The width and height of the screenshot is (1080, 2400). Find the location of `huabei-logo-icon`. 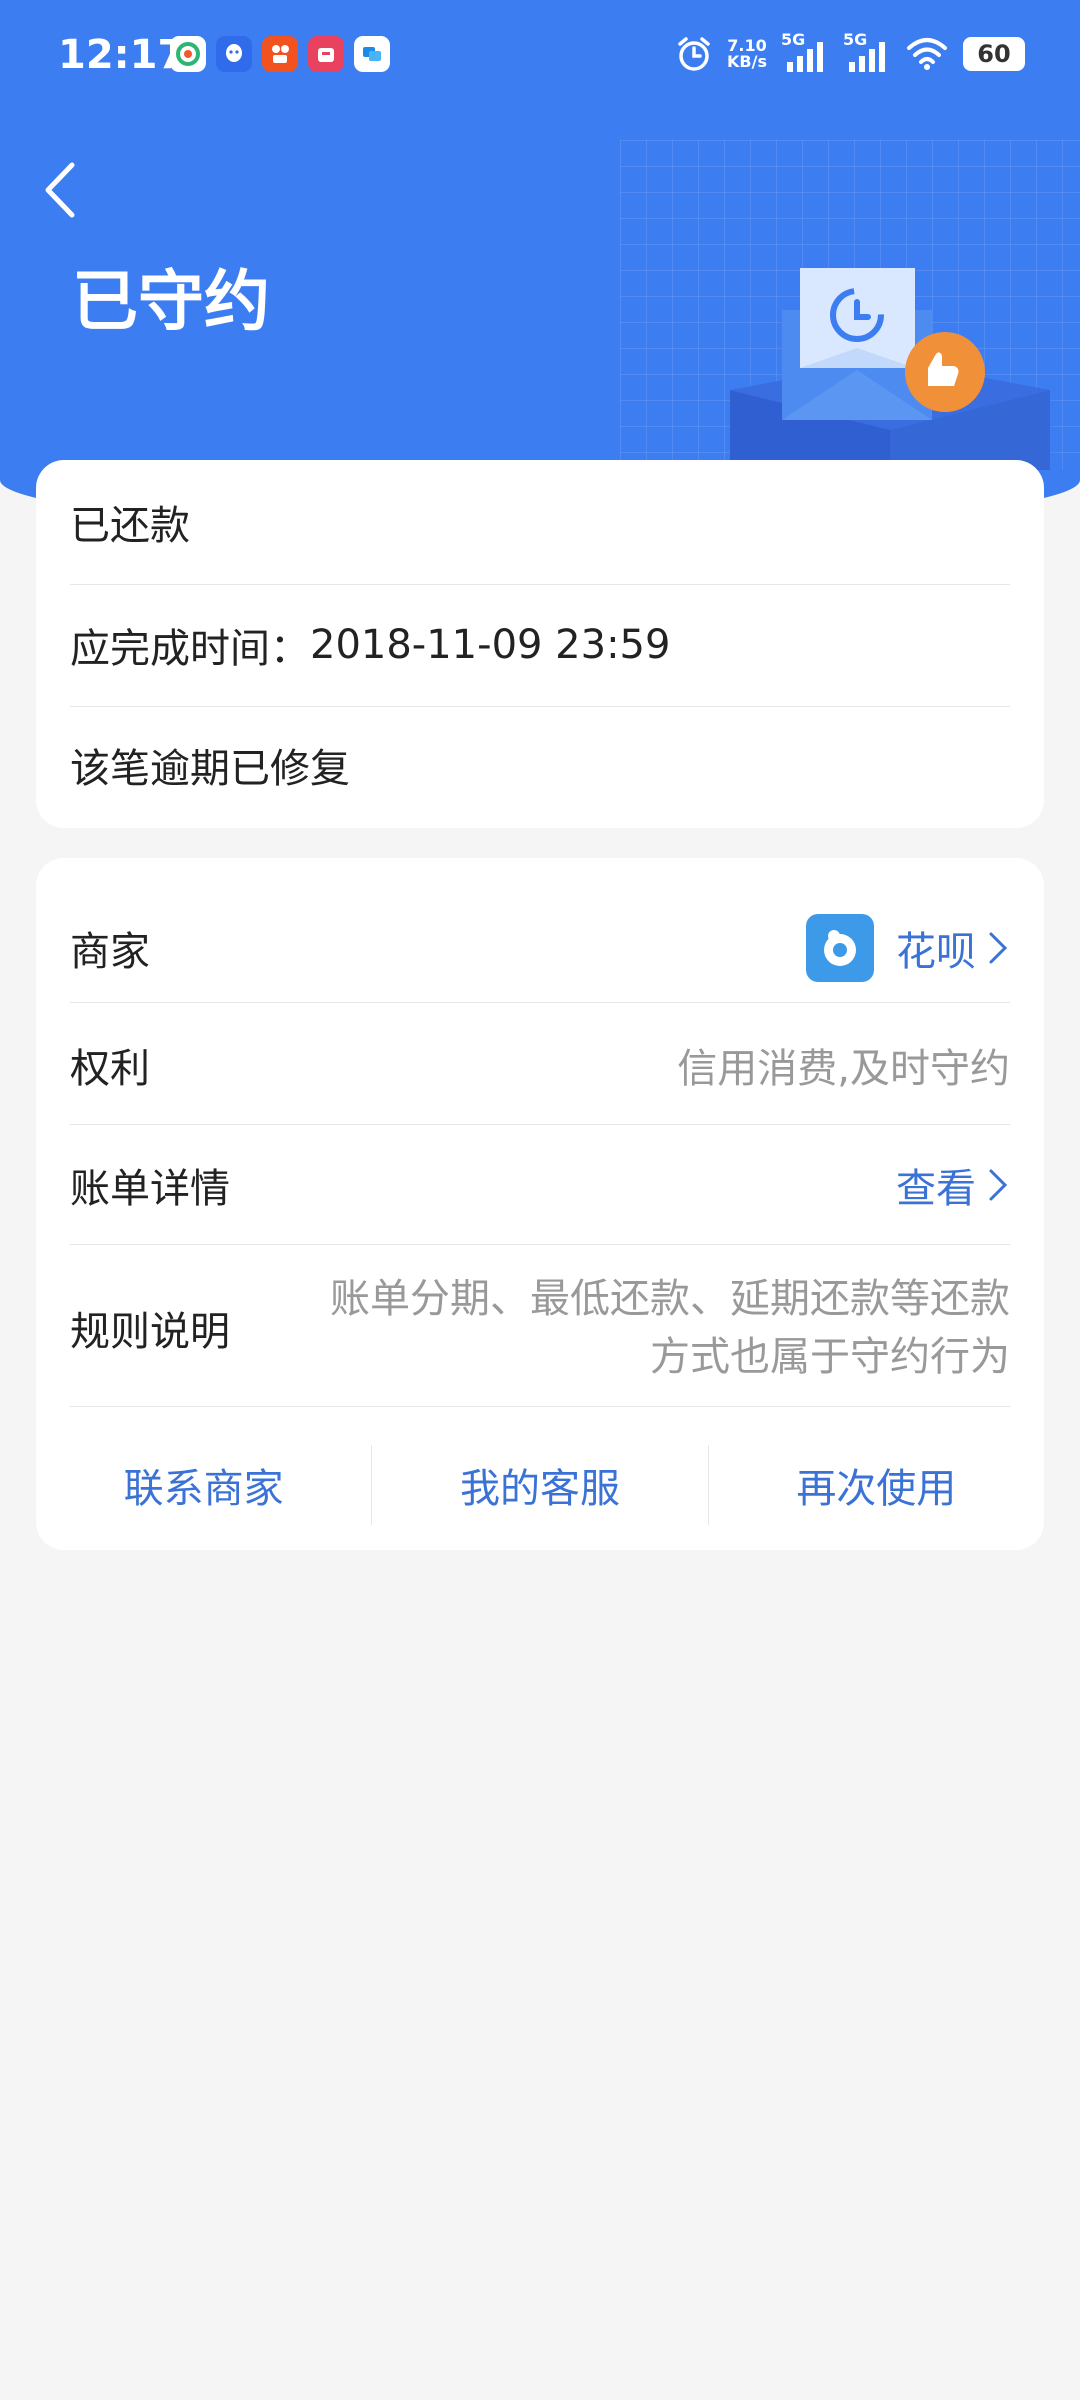

huabei-logo-icon is located at coordinates (840, 948).